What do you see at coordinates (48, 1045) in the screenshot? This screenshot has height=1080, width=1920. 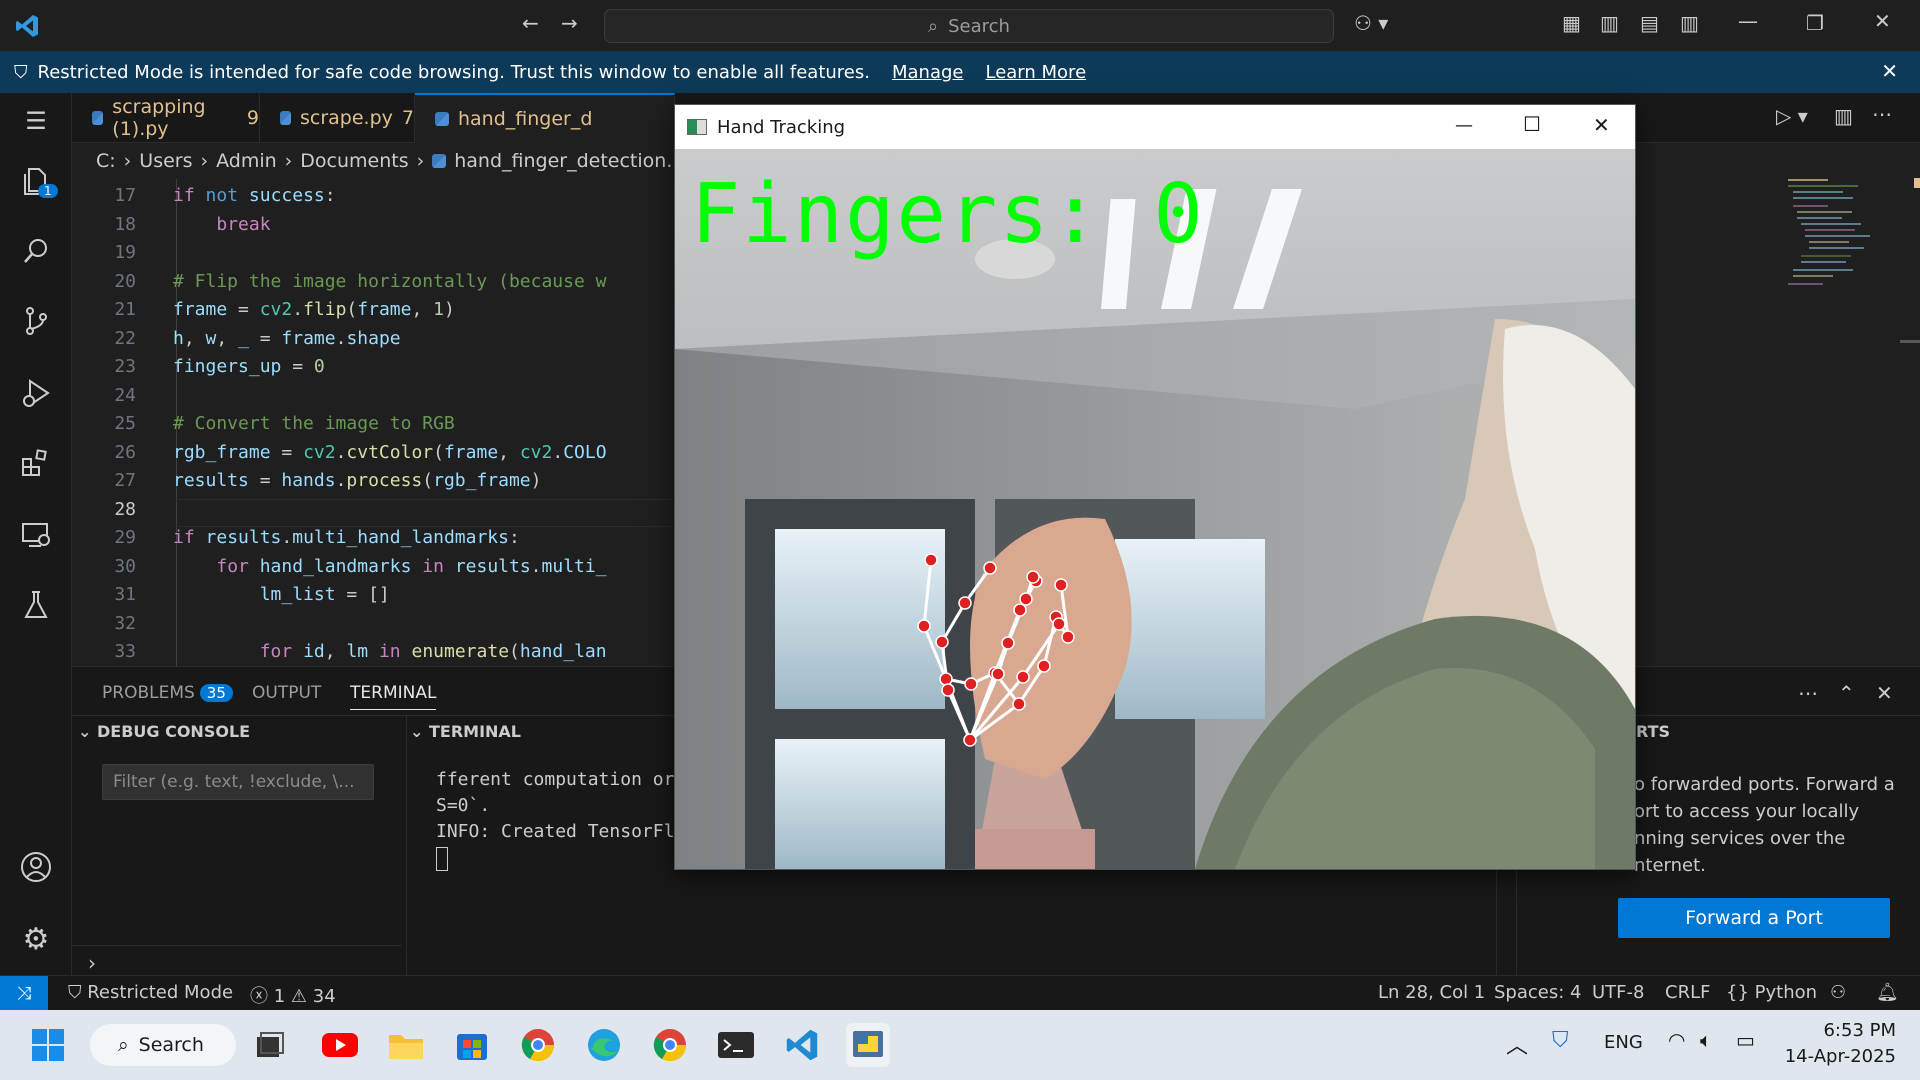 I see `windows-start-icon` at bounding box center [48, 1045].